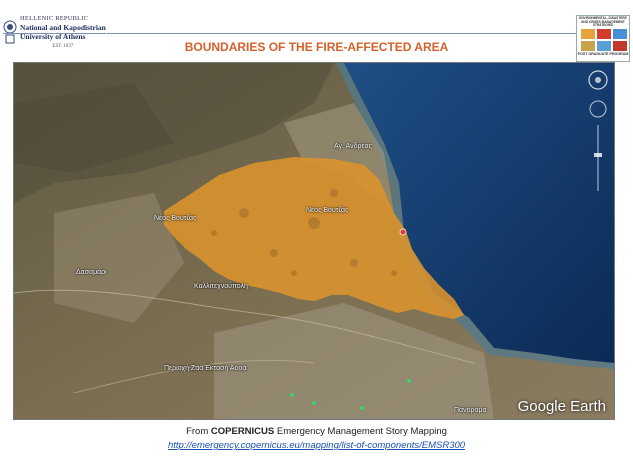 Image resolution: width=633 pixels, height=462 pixels. What do you see at coordinates (360, 431) in the screenshot?
I see `caption-suffix: Emergency Management Story Mapping` at bounding box center [360, 431].